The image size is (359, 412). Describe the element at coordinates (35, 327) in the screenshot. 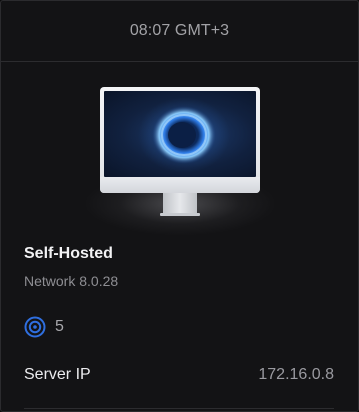

I see `wifi-clients-icon` at that location.